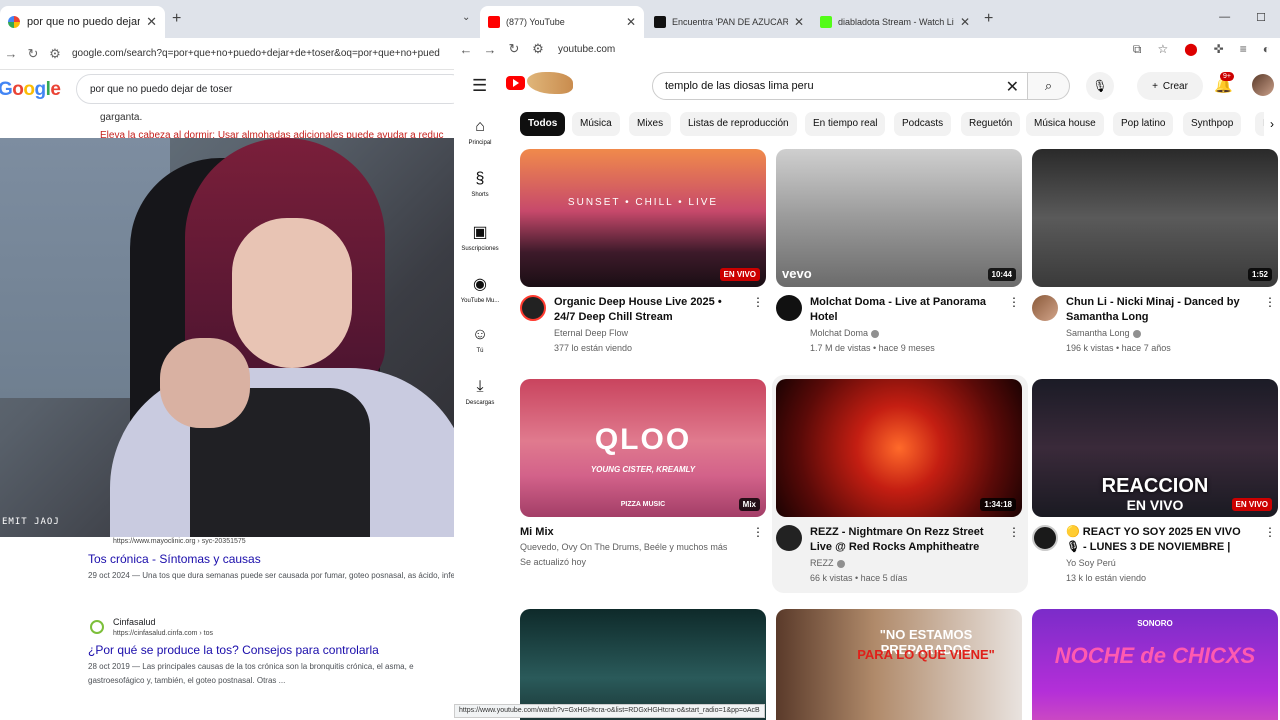  What do you see at coordinates (480, 392) in the screenshot?
I see `sidebar-item-descargas: ⤓ Descargas` at bounding box center [480, 392].